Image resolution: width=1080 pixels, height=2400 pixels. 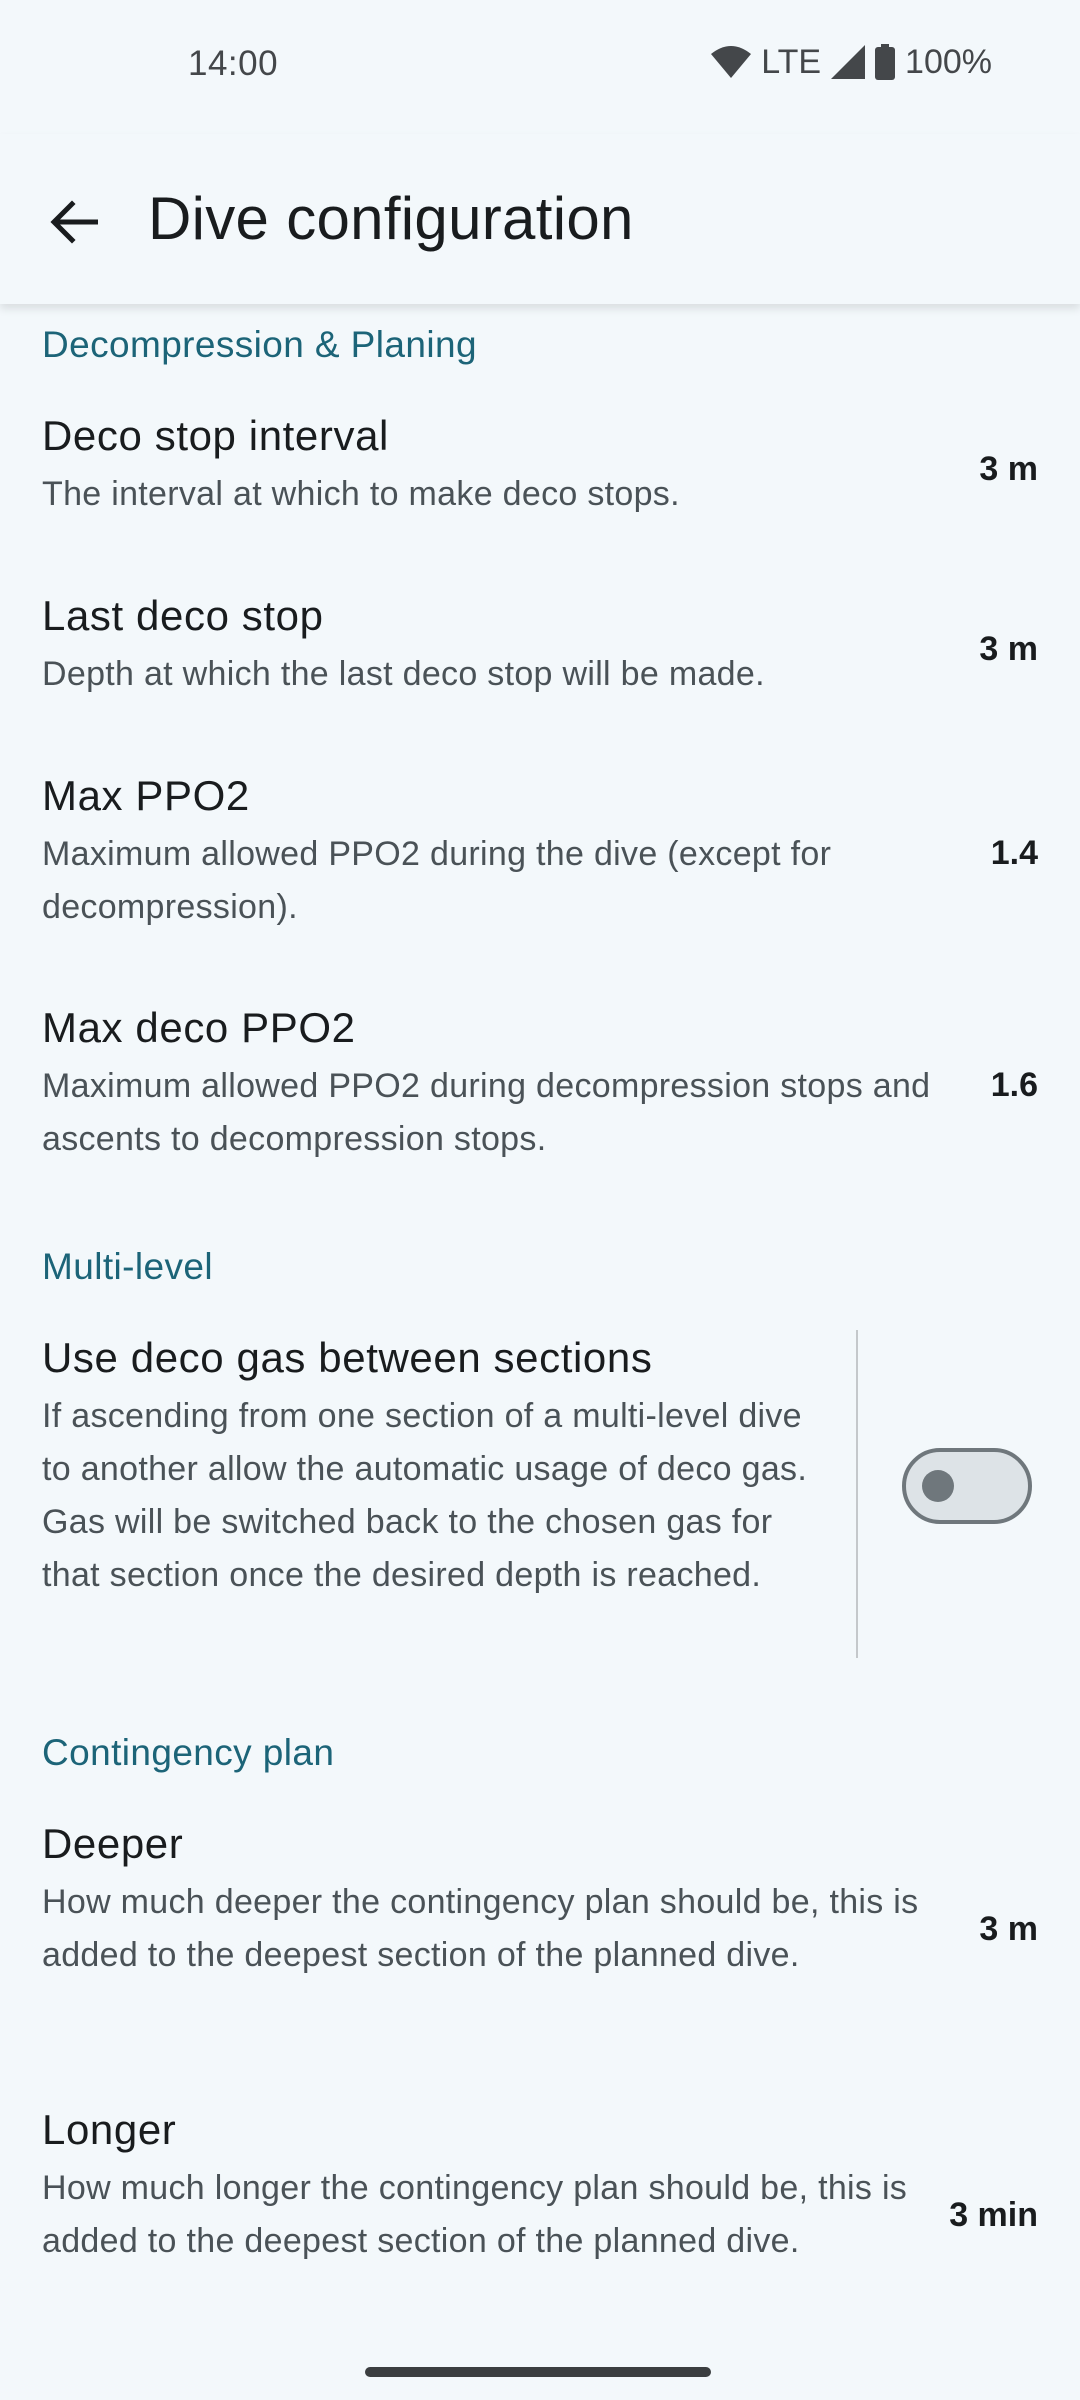 I want to click on signal-icon, so click(x=848, y=62).